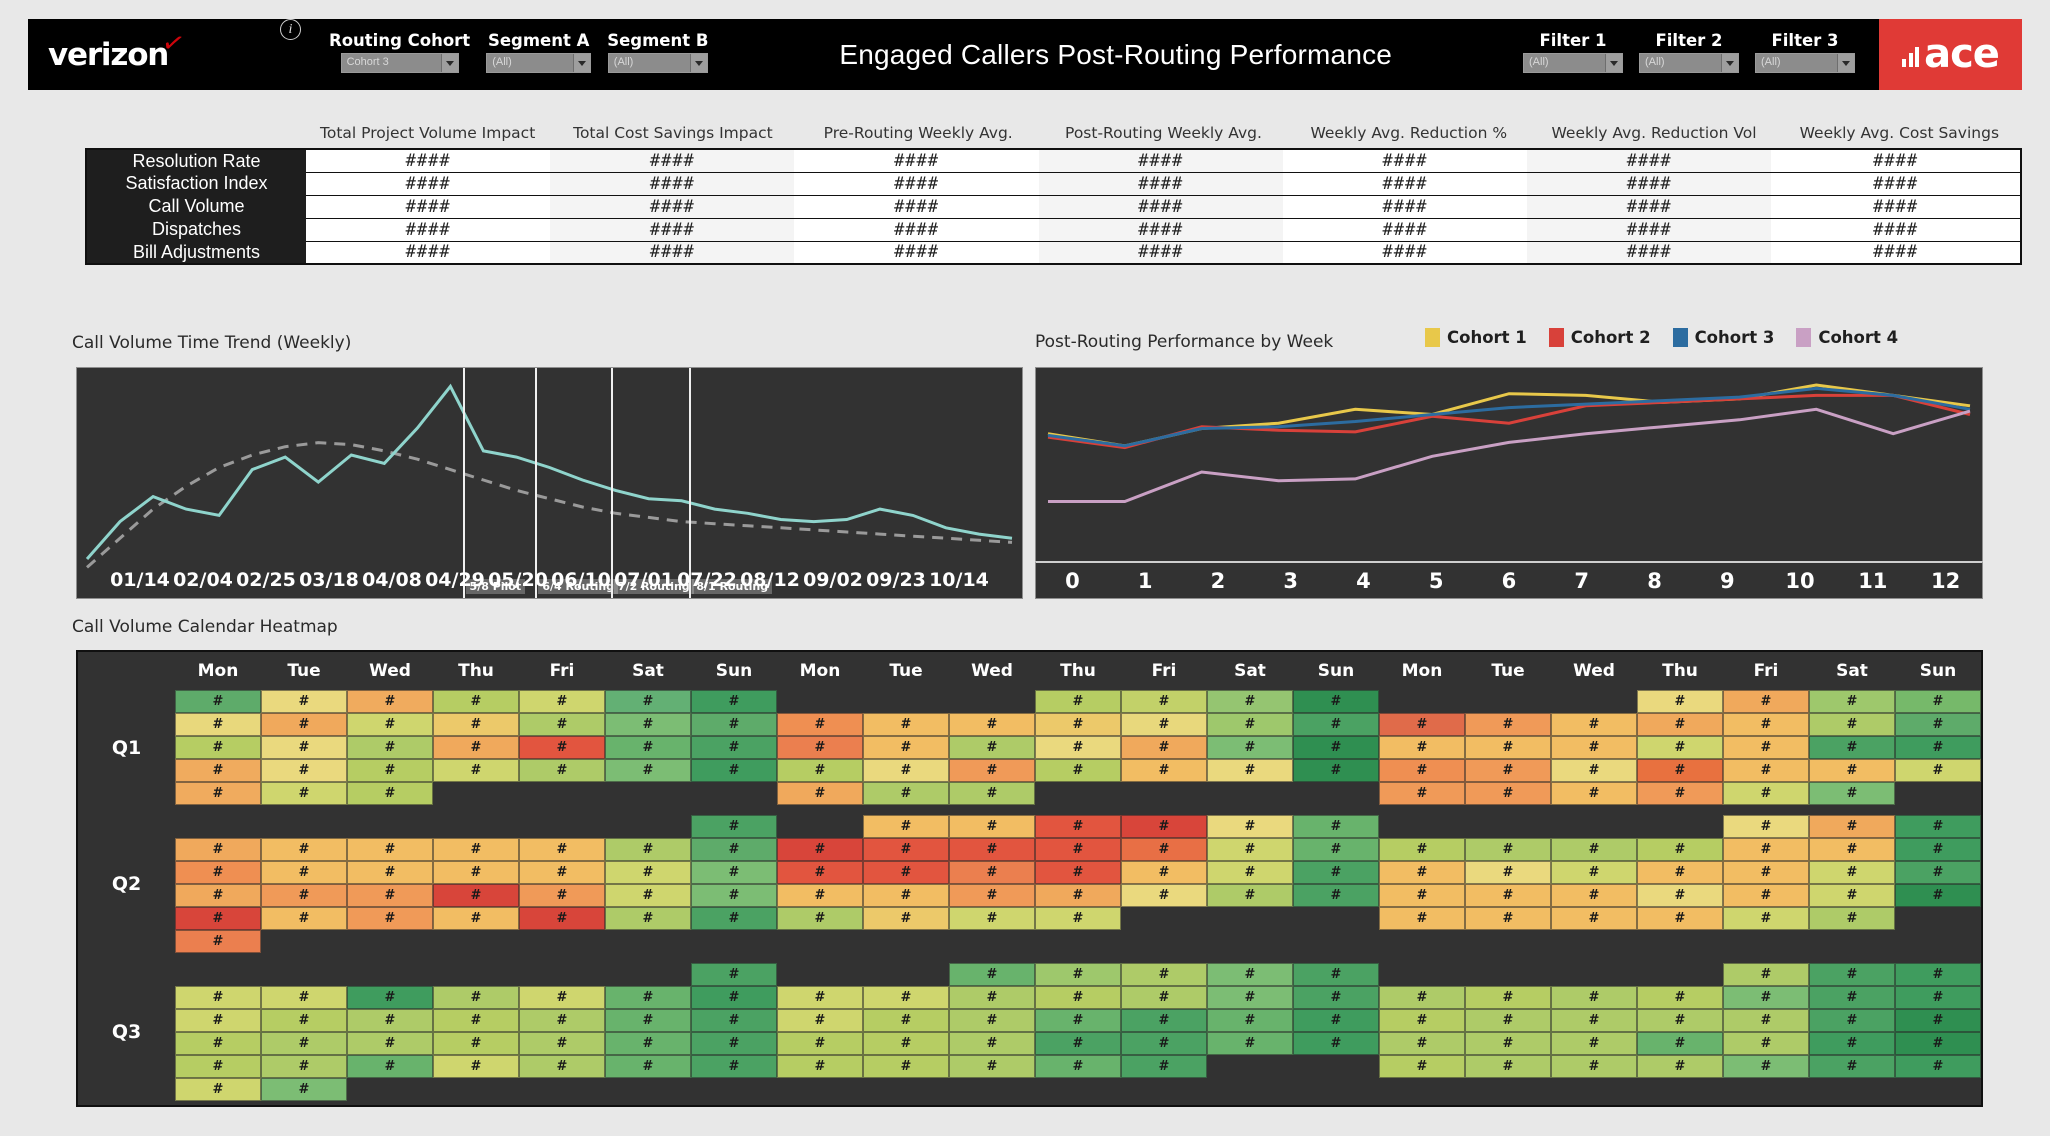  What do you see at coordinates (1689, 63) in the screenshot?
I see `filter-2-dropdown: (All)` at bounding box center [1689, 63].